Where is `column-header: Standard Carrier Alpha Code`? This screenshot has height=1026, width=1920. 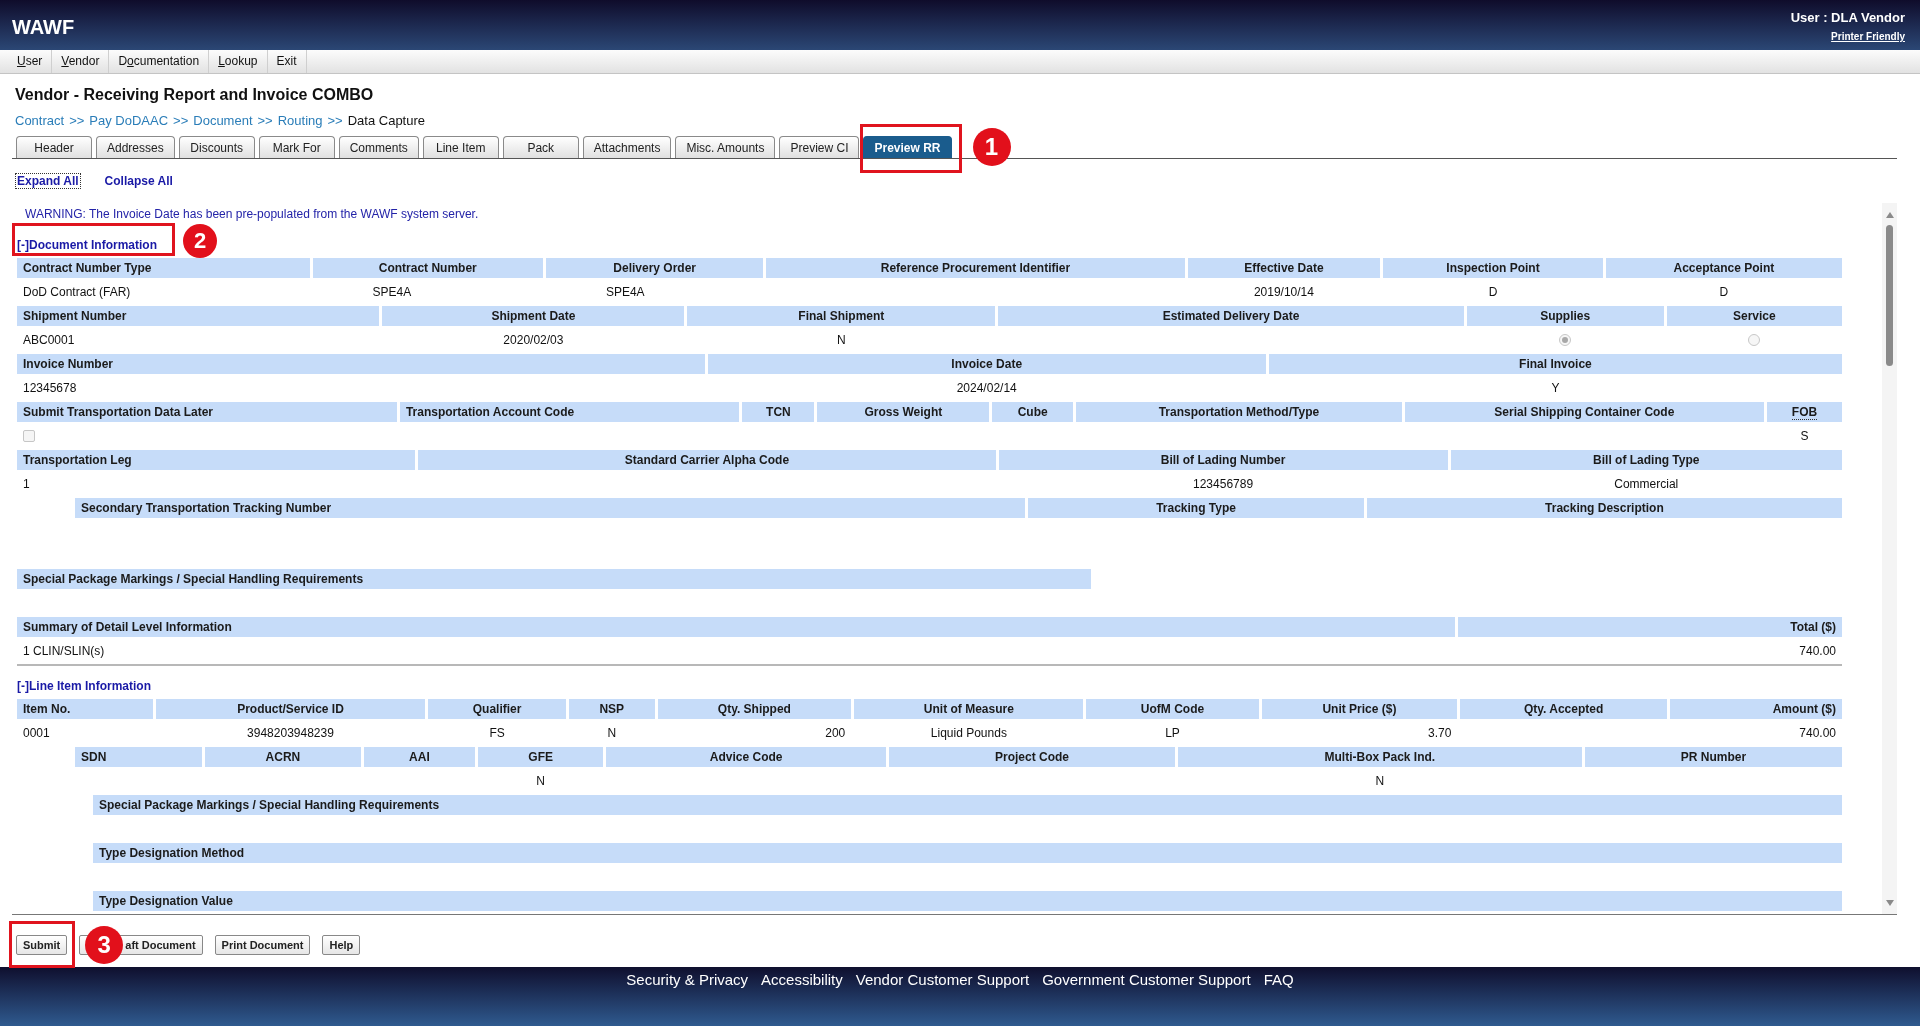 column-header: Standard Carrier Alpha Code is located at coordinates (707, 460).